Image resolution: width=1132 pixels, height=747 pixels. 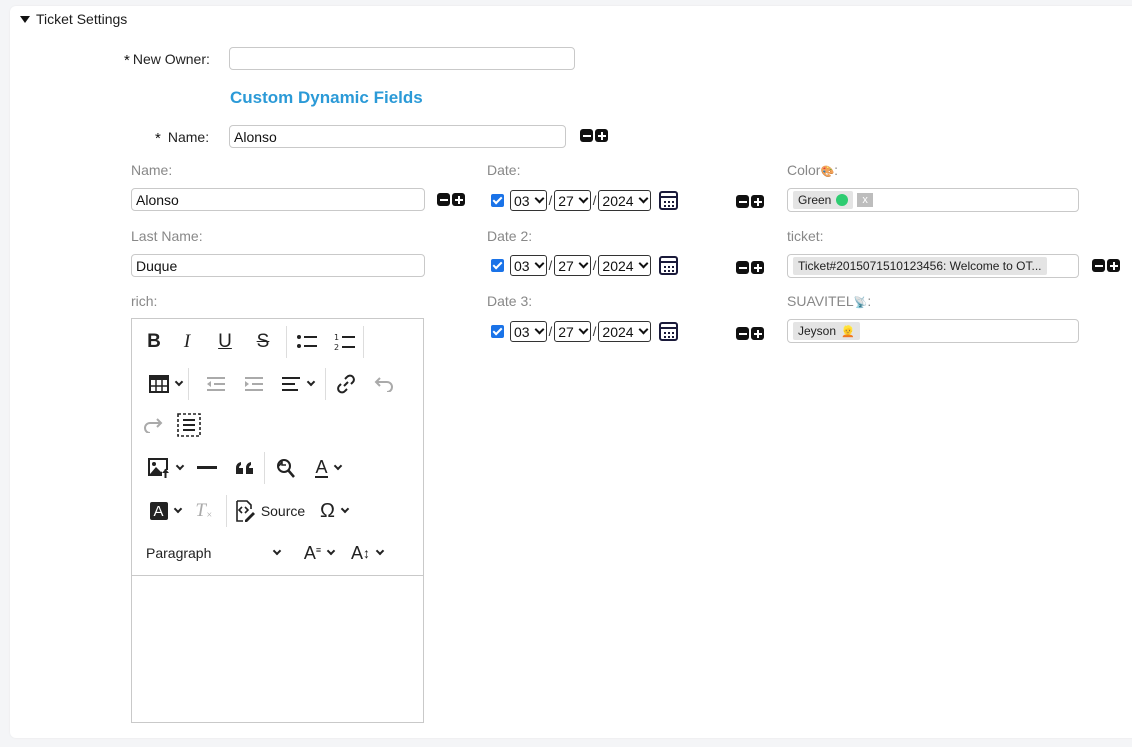 I want to click on find-replace-icon, so click(x=286, y=468).